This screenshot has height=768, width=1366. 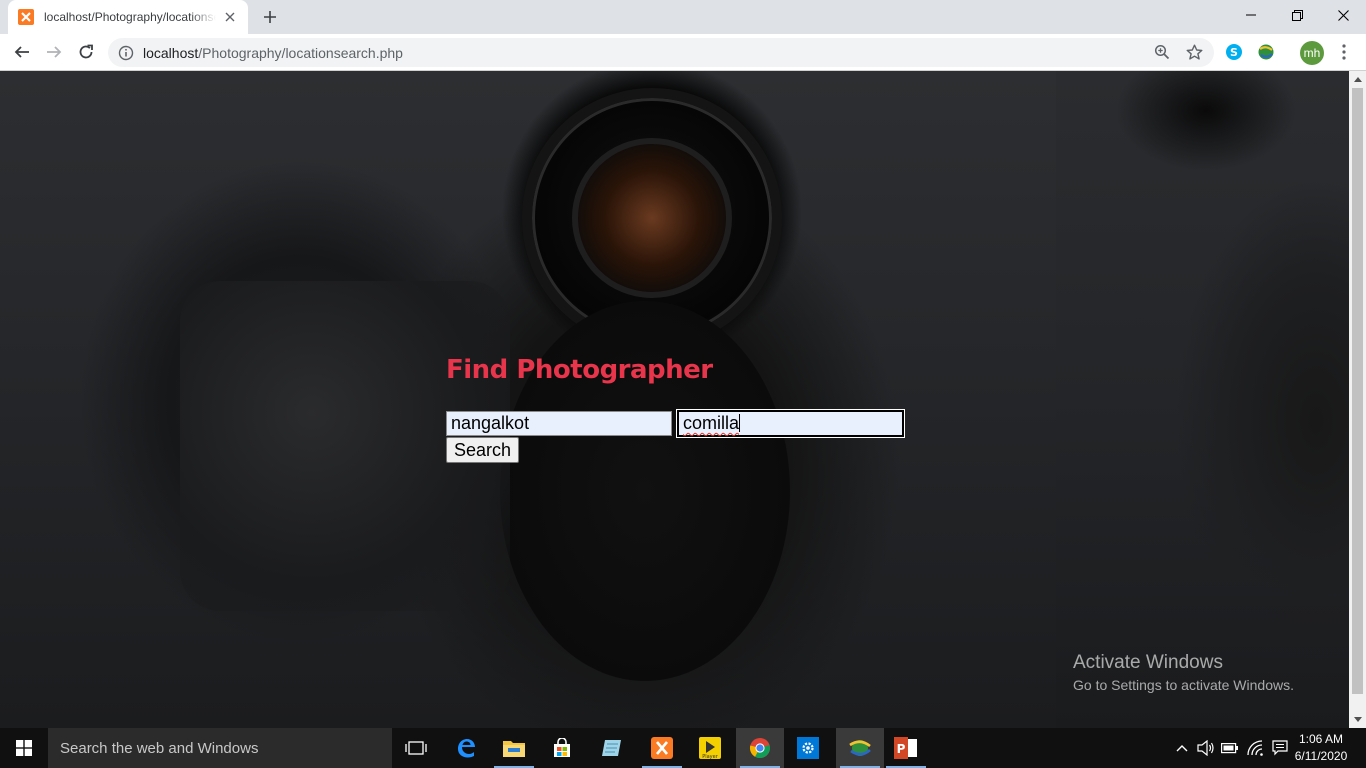 I want to click on browser-tab: localhost/Photography/locationsearch.php, so click(x=128, y=17).